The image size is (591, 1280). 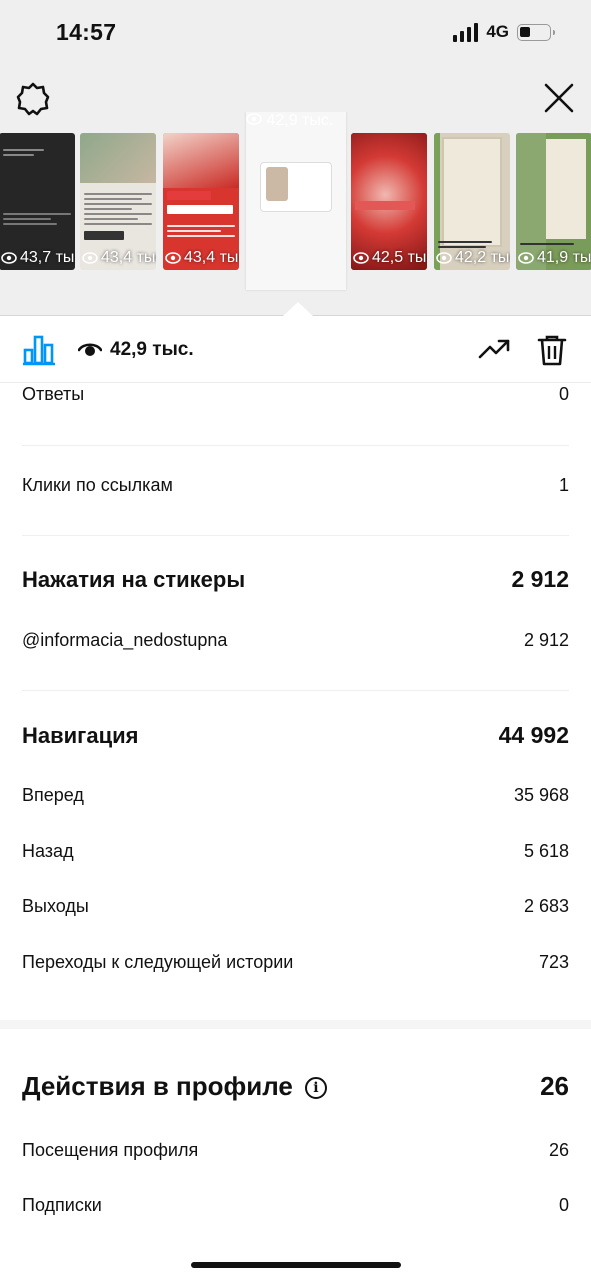 What do you see at coordinates (55, 906) in the screenshot?
I see `stat-label: Выходы` at bounding box center [55, 906].